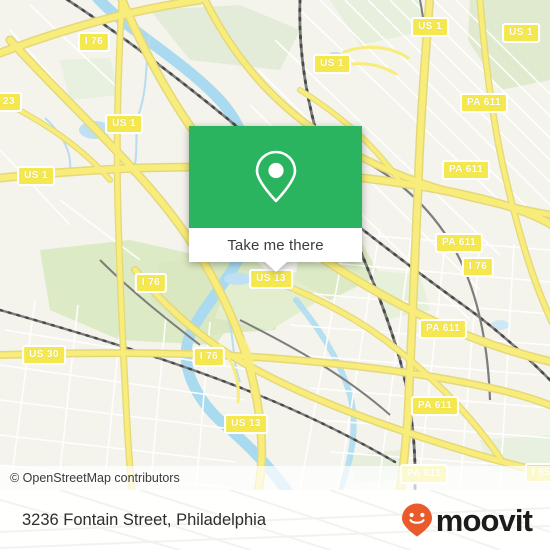 The height and width of the screenshot is (550, 550). What do you see at coordinates (44, 355) in the screenshot?
I see `road-shield: US 30` at bounding box center [44, 355].